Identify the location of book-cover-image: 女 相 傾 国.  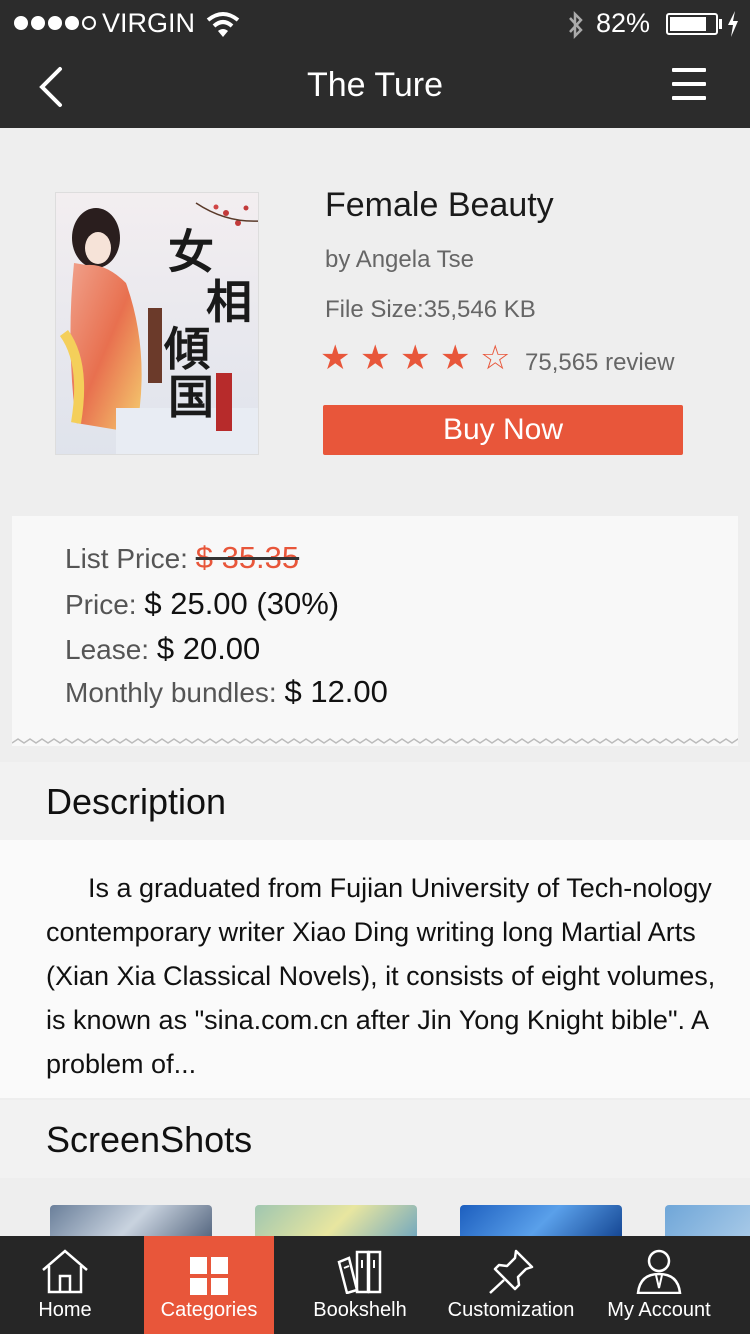
(157, 323).